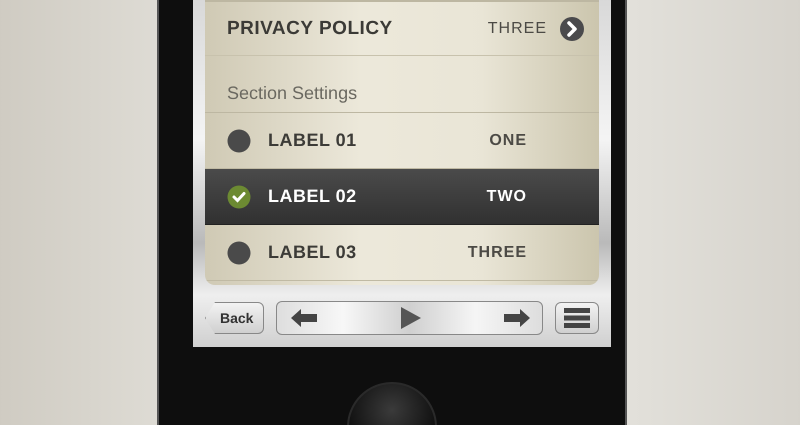 This screenshot has width=800, height=425. What do you see at coordinates (292, 93) in the screenshot?
I see `section-header: Section Settings` at bounding box center [292, 93].